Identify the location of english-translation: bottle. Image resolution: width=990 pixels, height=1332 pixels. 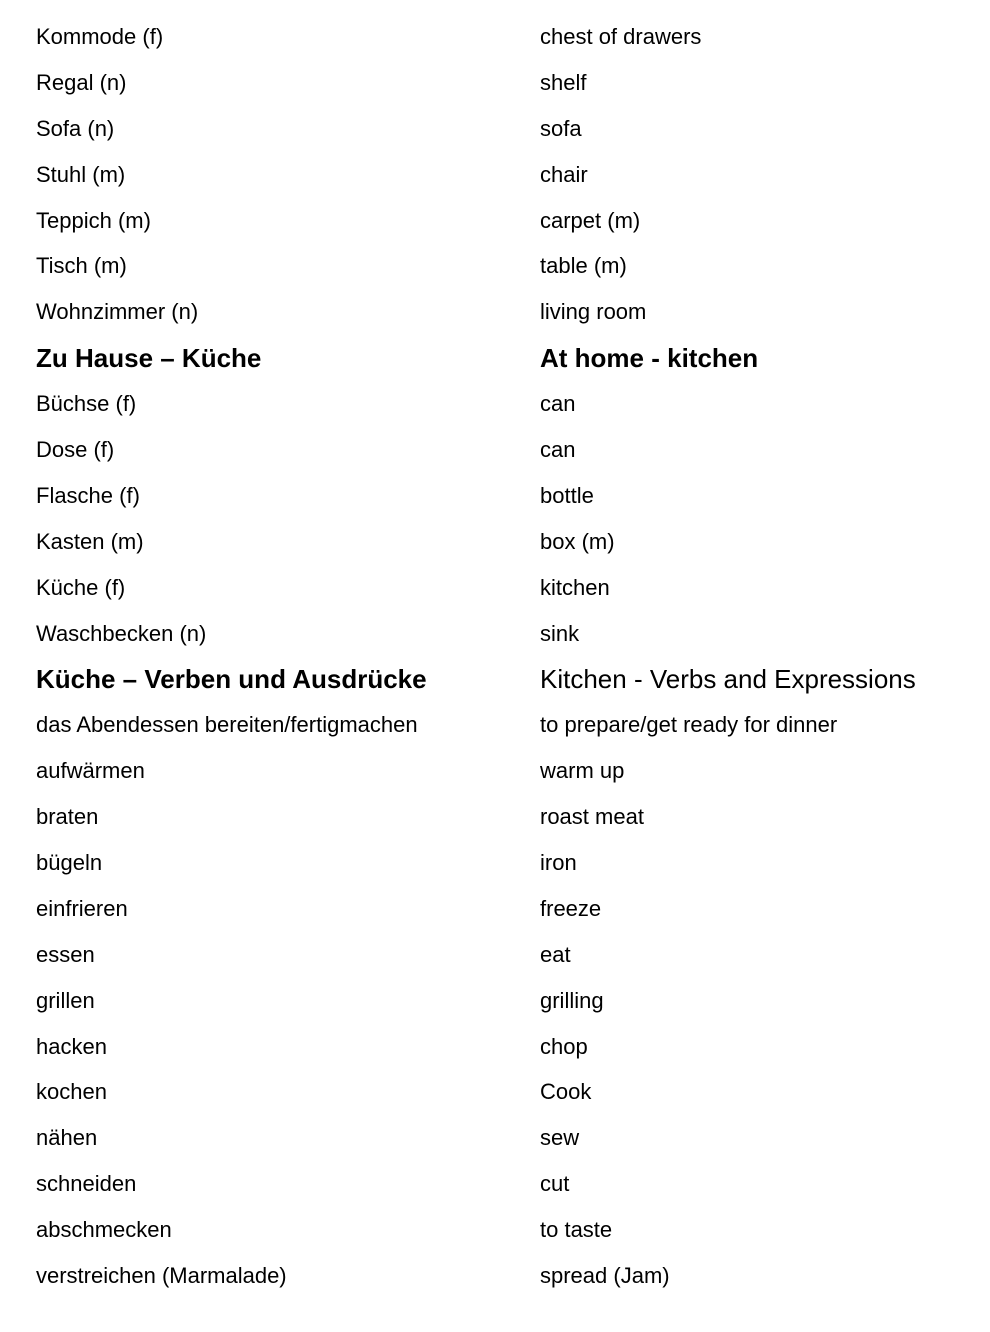
(567, 495).